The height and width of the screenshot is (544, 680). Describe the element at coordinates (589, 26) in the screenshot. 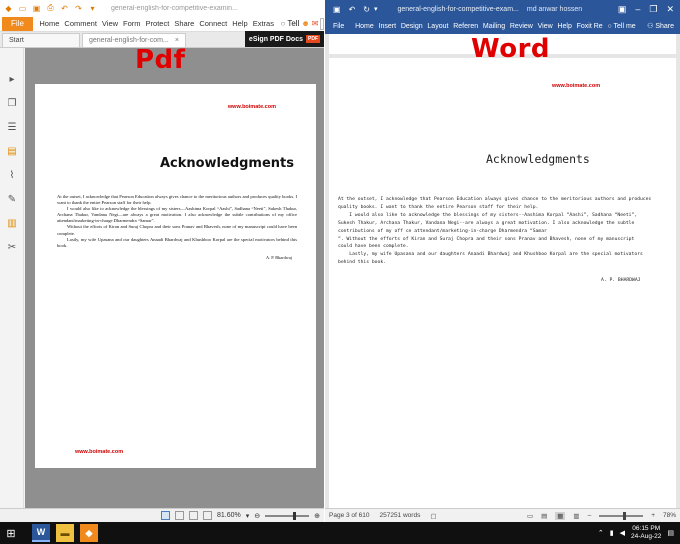

I see `word-tab-foxit: Foxit Re` at that location.